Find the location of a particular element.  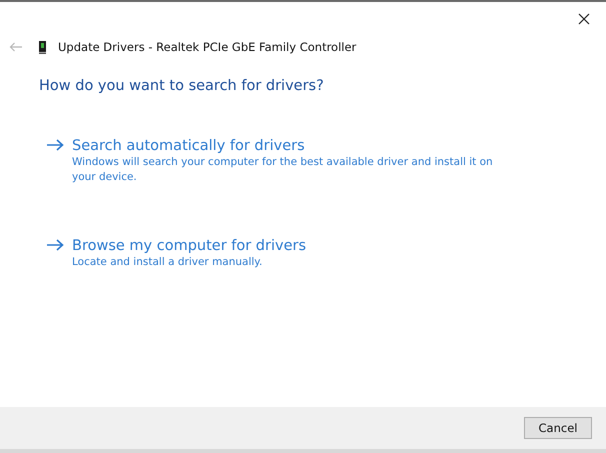

option-link: Browse my computer for drivers is located at coordinates (189, 246).